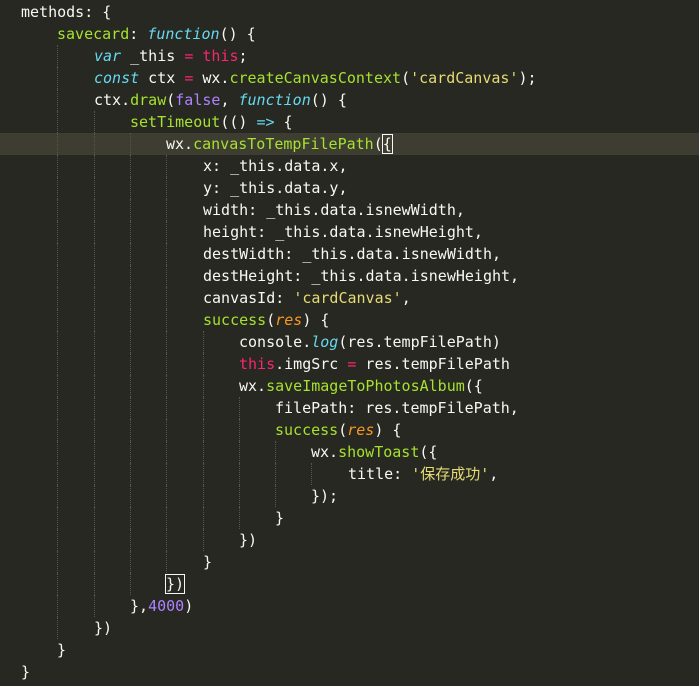 This screenshot has width=699, height=686. I want to click on code-line: });, so click(349, 496).